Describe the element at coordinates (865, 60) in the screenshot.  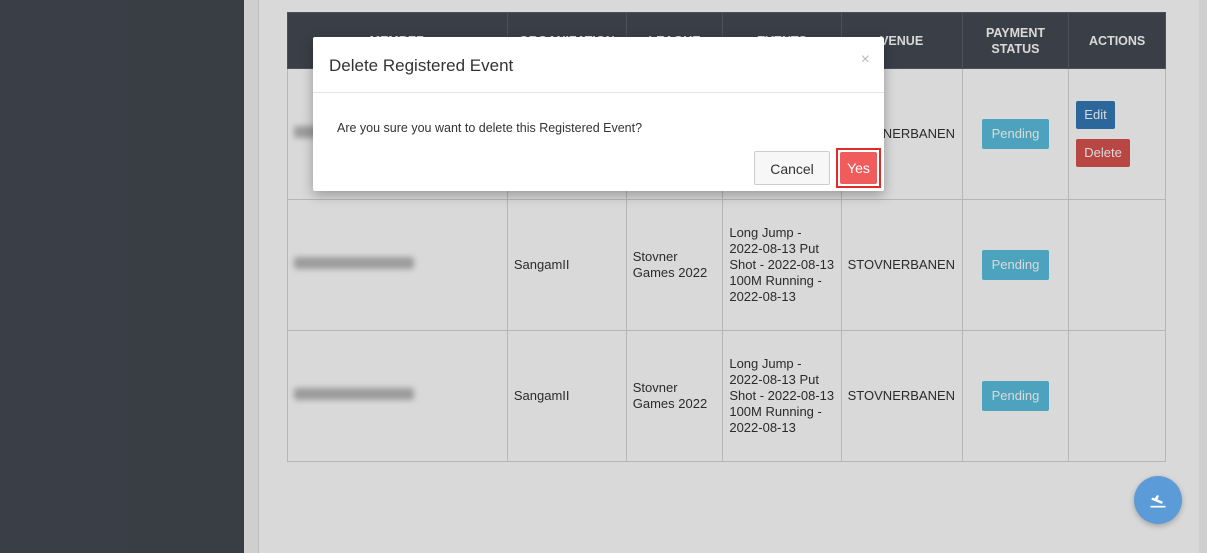
I see `close-icon: ×` at that location.